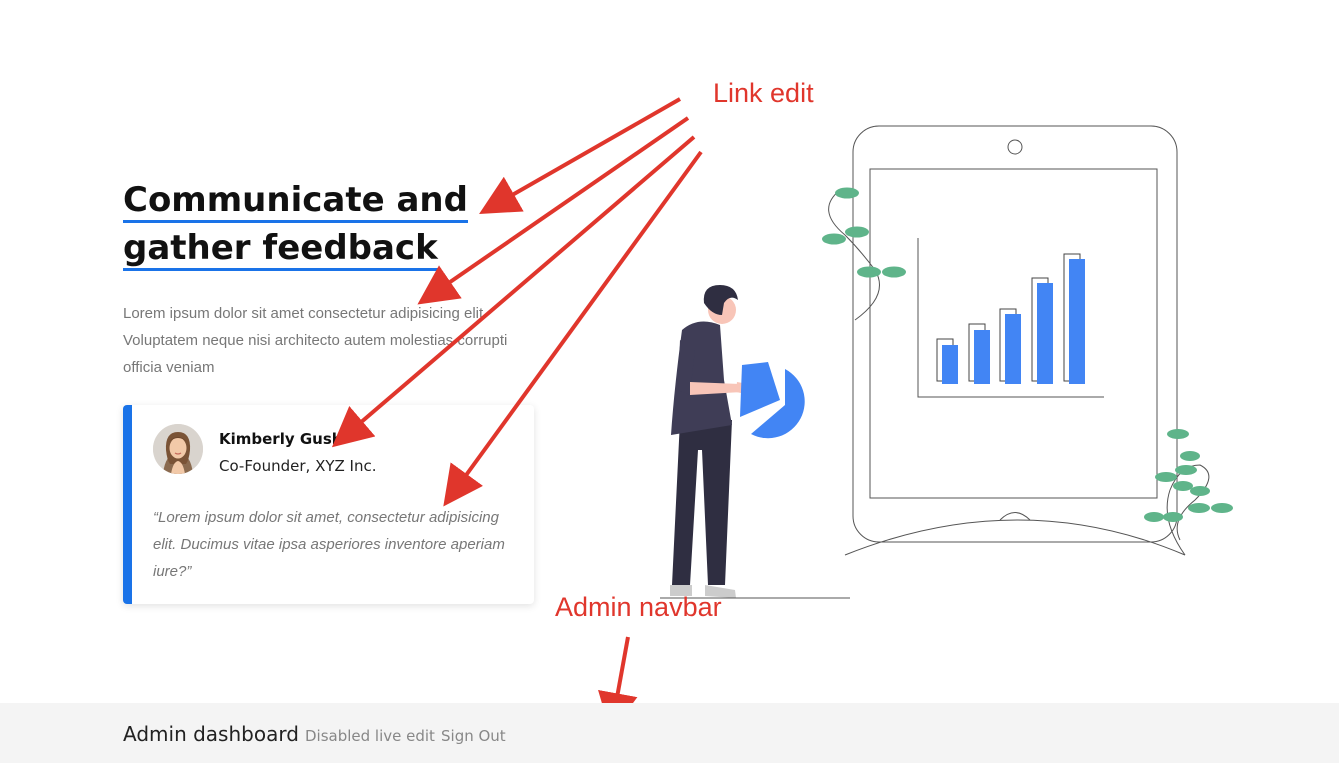 This screenshot has width=1339, height=763. What do you see at coordinates (211, 734) in the screenshot?
I see `admin-dashboard-link: Admin dashboard` at bounding box center [211, 734].